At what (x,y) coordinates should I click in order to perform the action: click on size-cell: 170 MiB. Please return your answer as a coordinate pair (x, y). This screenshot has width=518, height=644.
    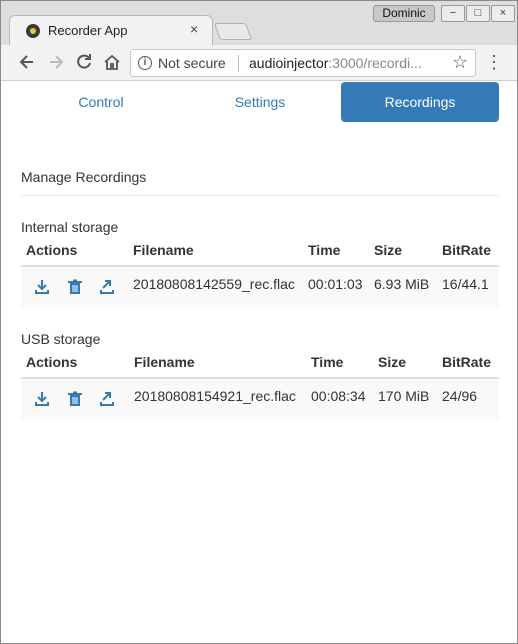
    Looking at the image, I should click on (404, 396).